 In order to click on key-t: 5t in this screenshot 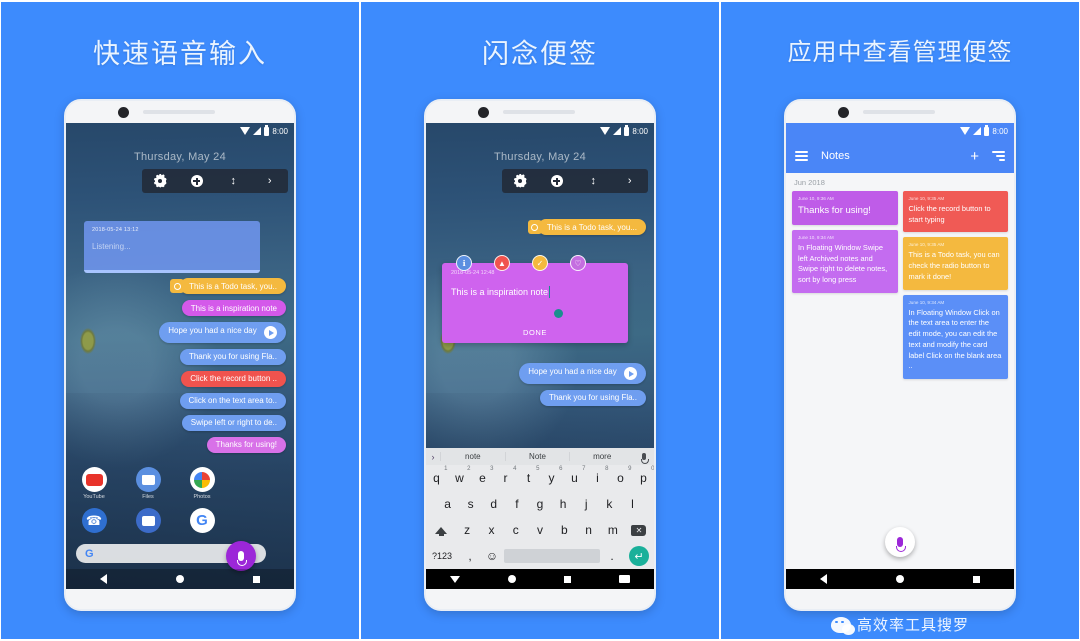, I will do `click(529, 475)`.